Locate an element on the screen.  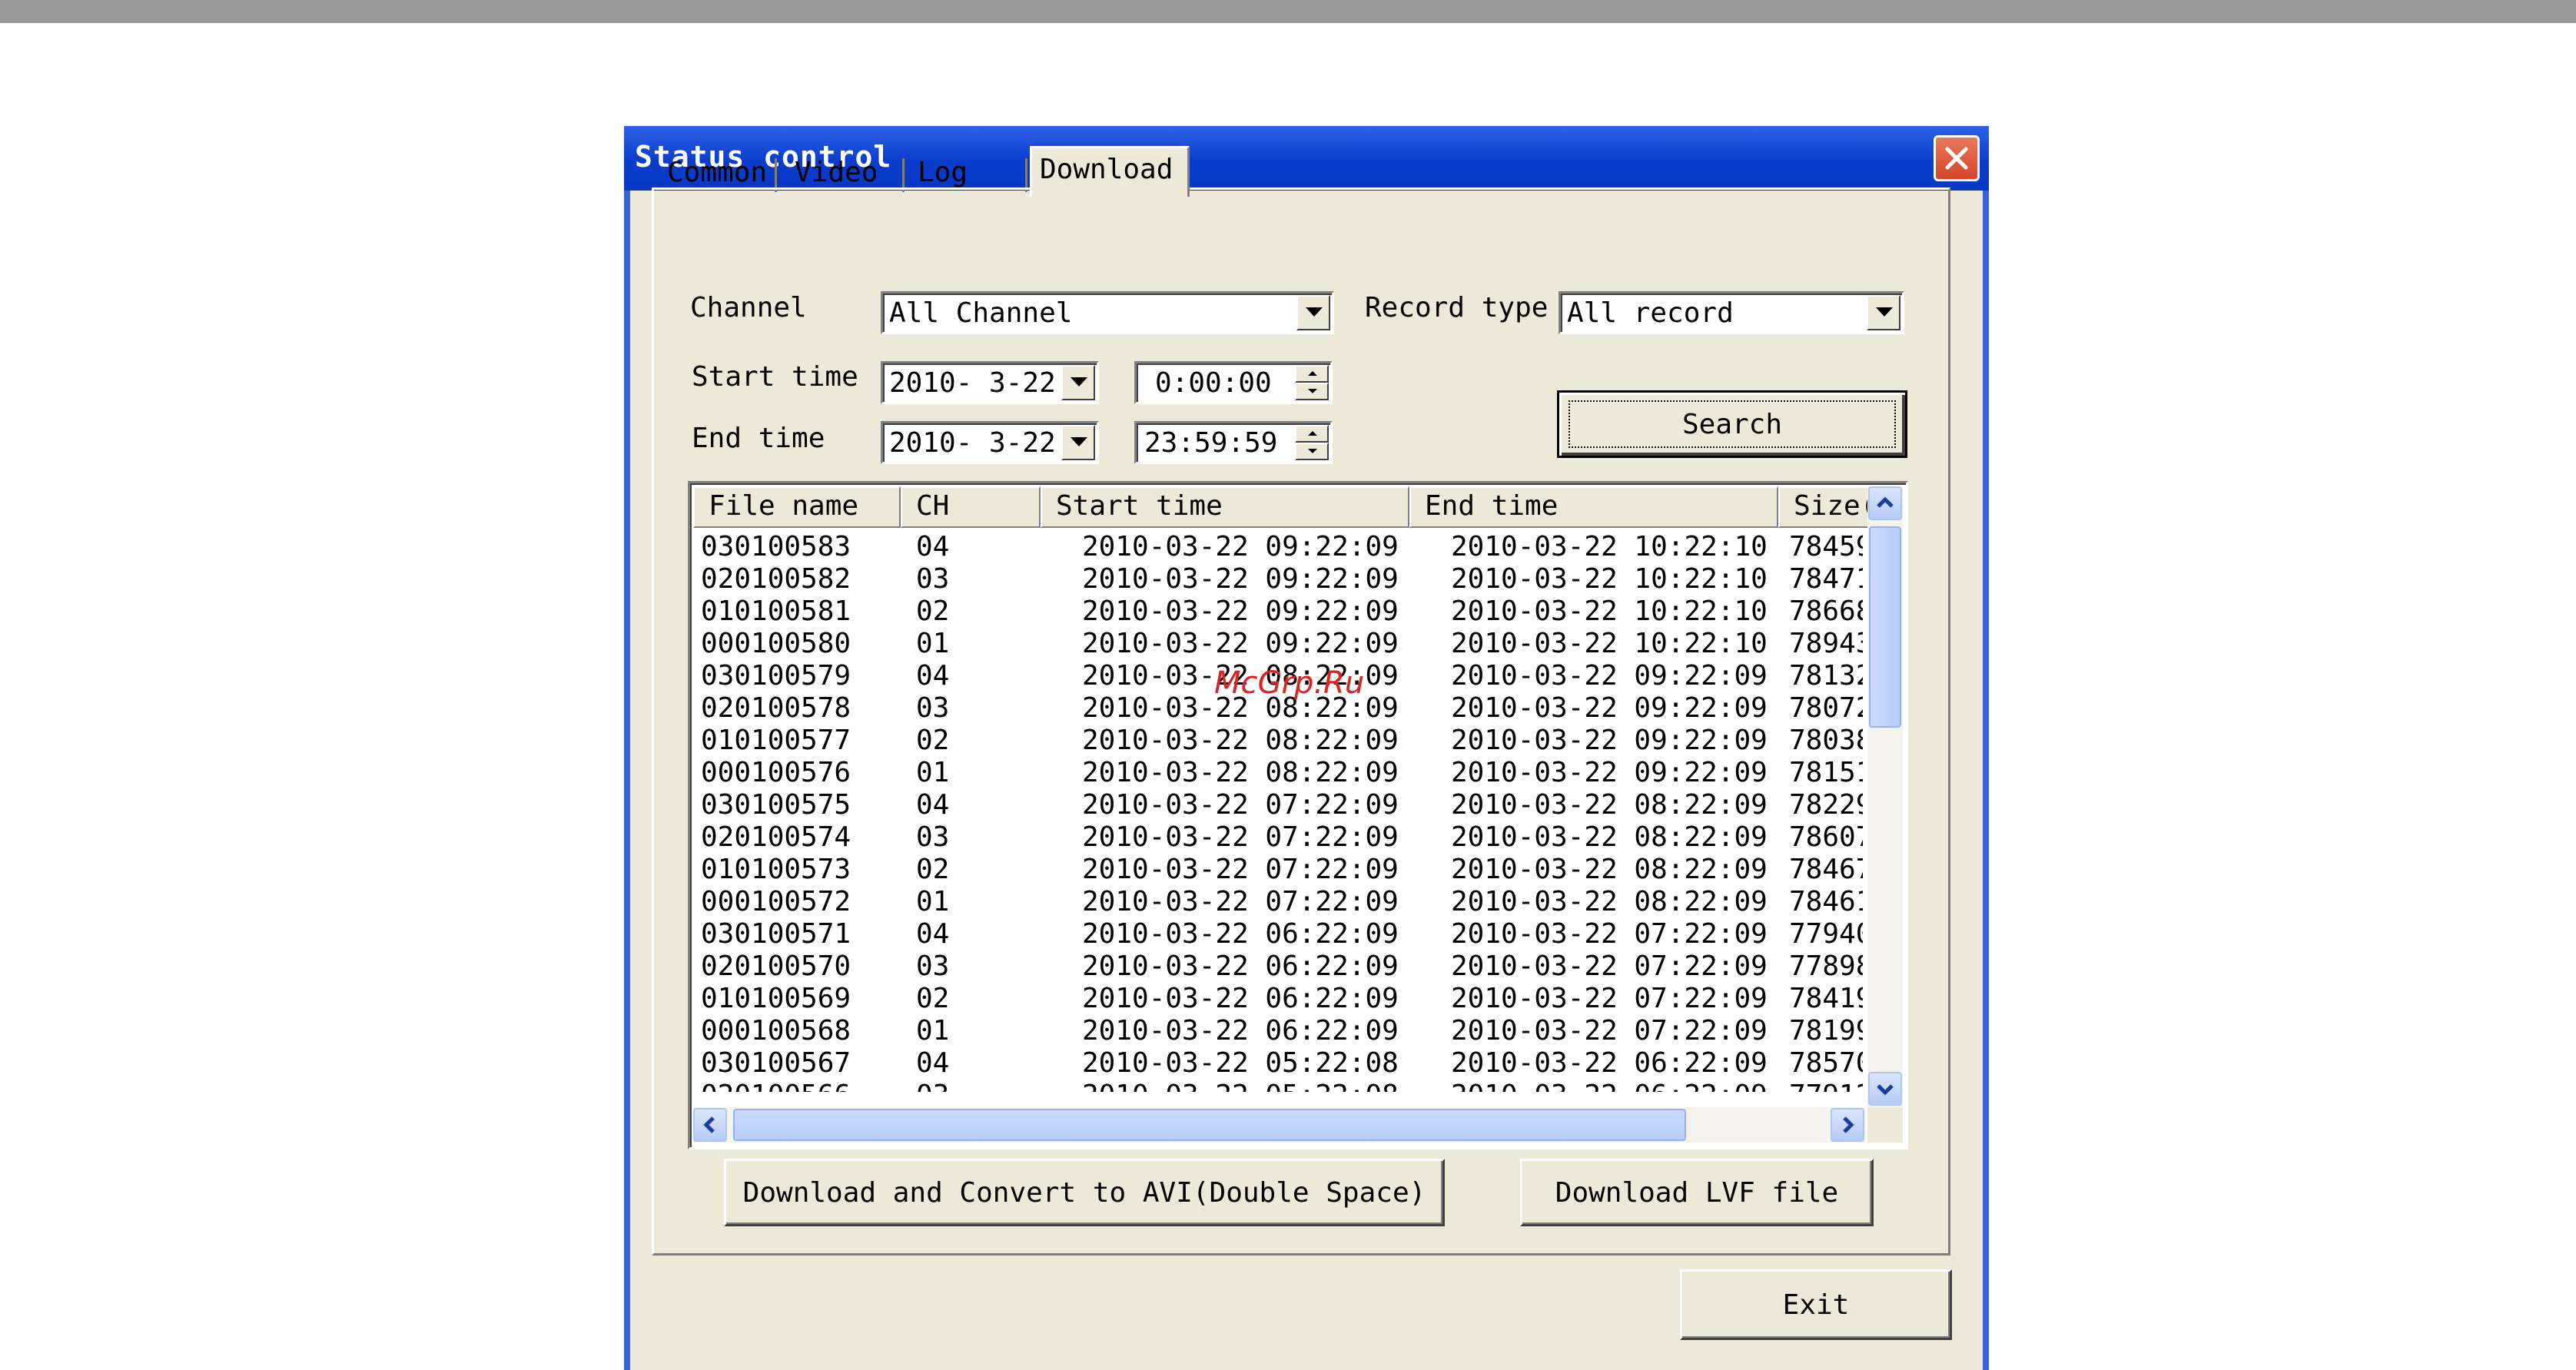
cell-file-name: 020100570 is located at coordinates (776, 966).